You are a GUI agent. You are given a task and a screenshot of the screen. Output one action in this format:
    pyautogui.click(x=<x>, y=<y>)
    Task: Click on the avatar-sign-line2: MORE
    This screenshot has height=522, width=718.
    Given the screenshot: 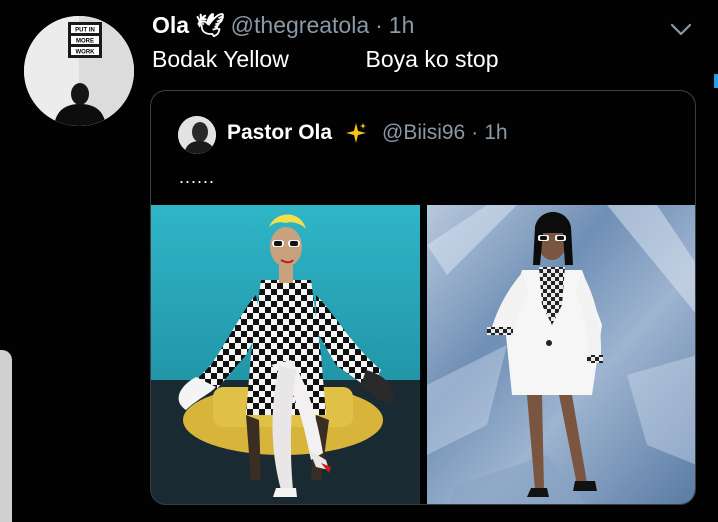 What is the action you would take?
    pyautogui.click(x=85, y=42)
    